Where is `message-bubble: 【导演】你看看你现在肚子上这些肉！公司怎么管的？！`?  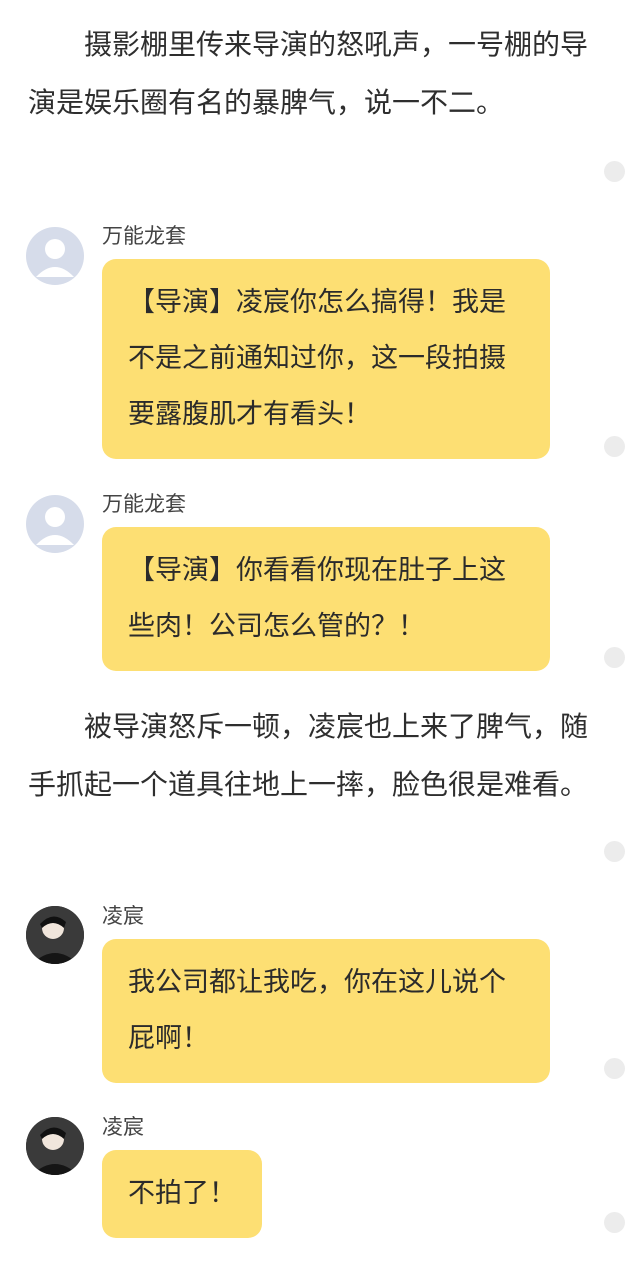
message-bubble: 【导演】你看看你现在肚子上这些肉！公司怎么管的？！ is located at coordinates (326, 599).